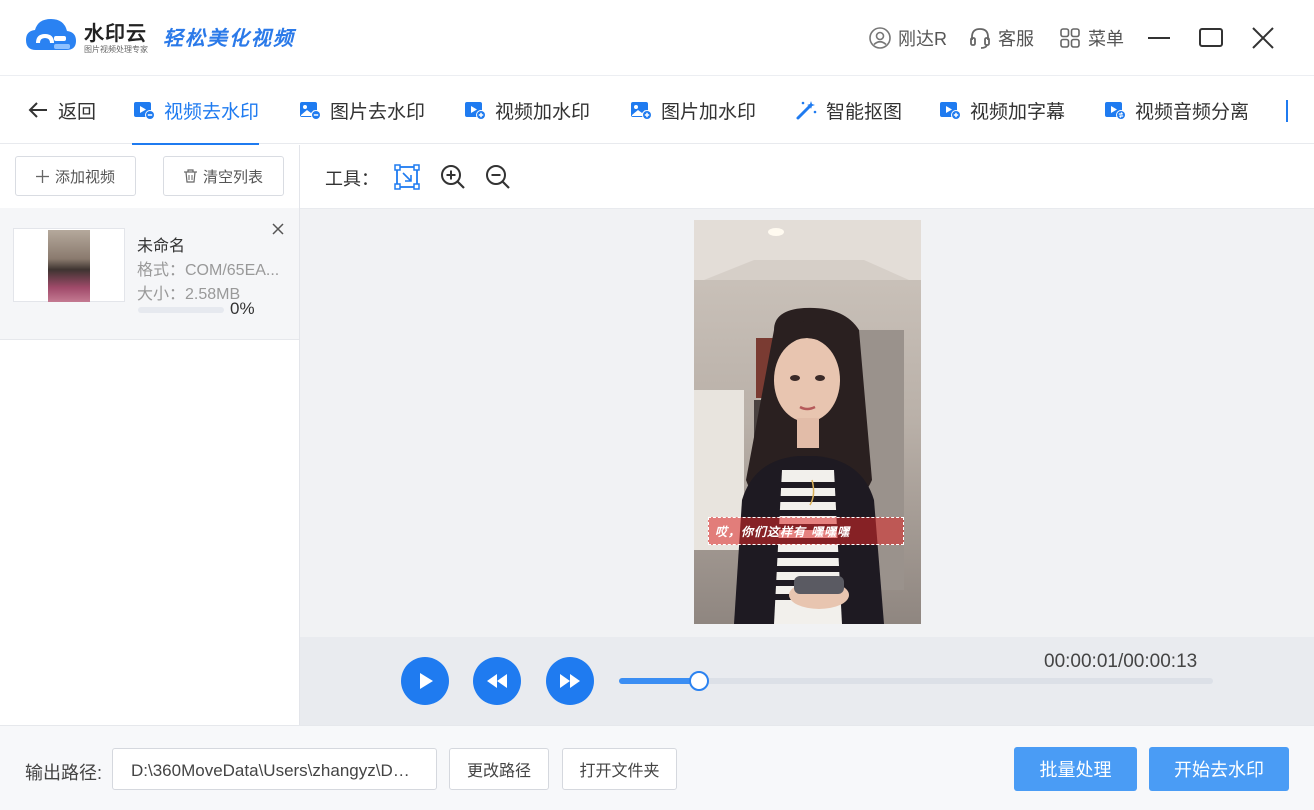  What do you see at coordinates (37, 110) in the screenshot?
I see `arrow-left-icon` at bounding box center [37, 110].